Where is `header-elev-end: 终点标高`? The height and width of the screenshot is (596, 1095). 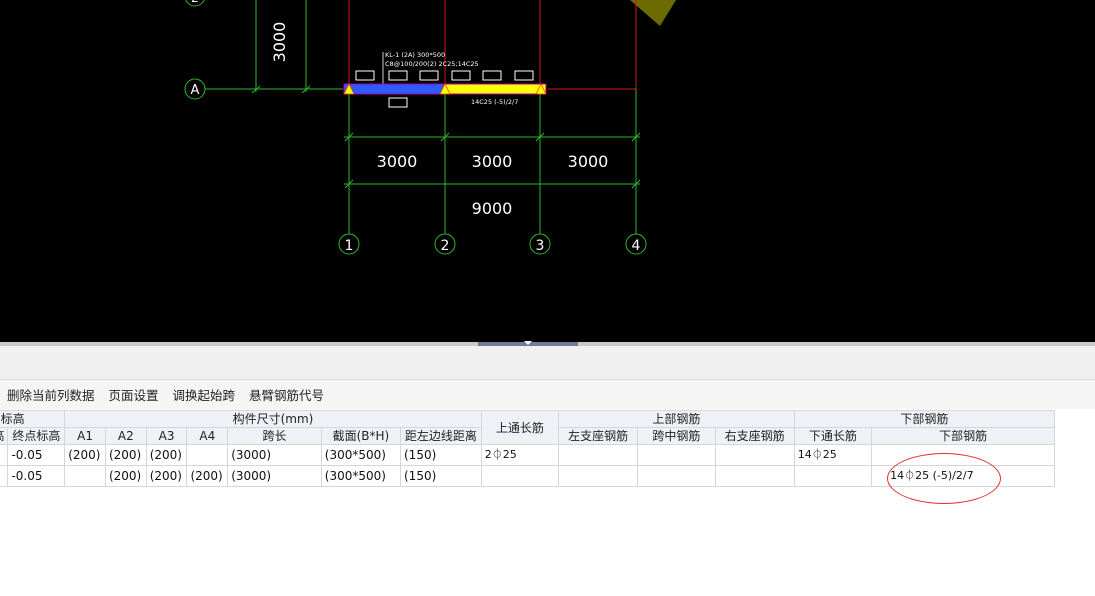 header-elev-end: 终点标高 is located at coordinates (36, 436).